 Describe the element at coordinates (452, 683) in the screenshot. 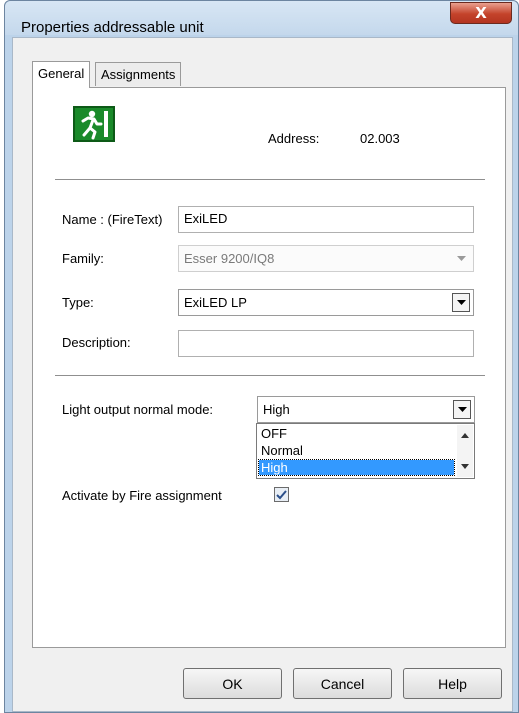

I see `help-button: Help` at that location.